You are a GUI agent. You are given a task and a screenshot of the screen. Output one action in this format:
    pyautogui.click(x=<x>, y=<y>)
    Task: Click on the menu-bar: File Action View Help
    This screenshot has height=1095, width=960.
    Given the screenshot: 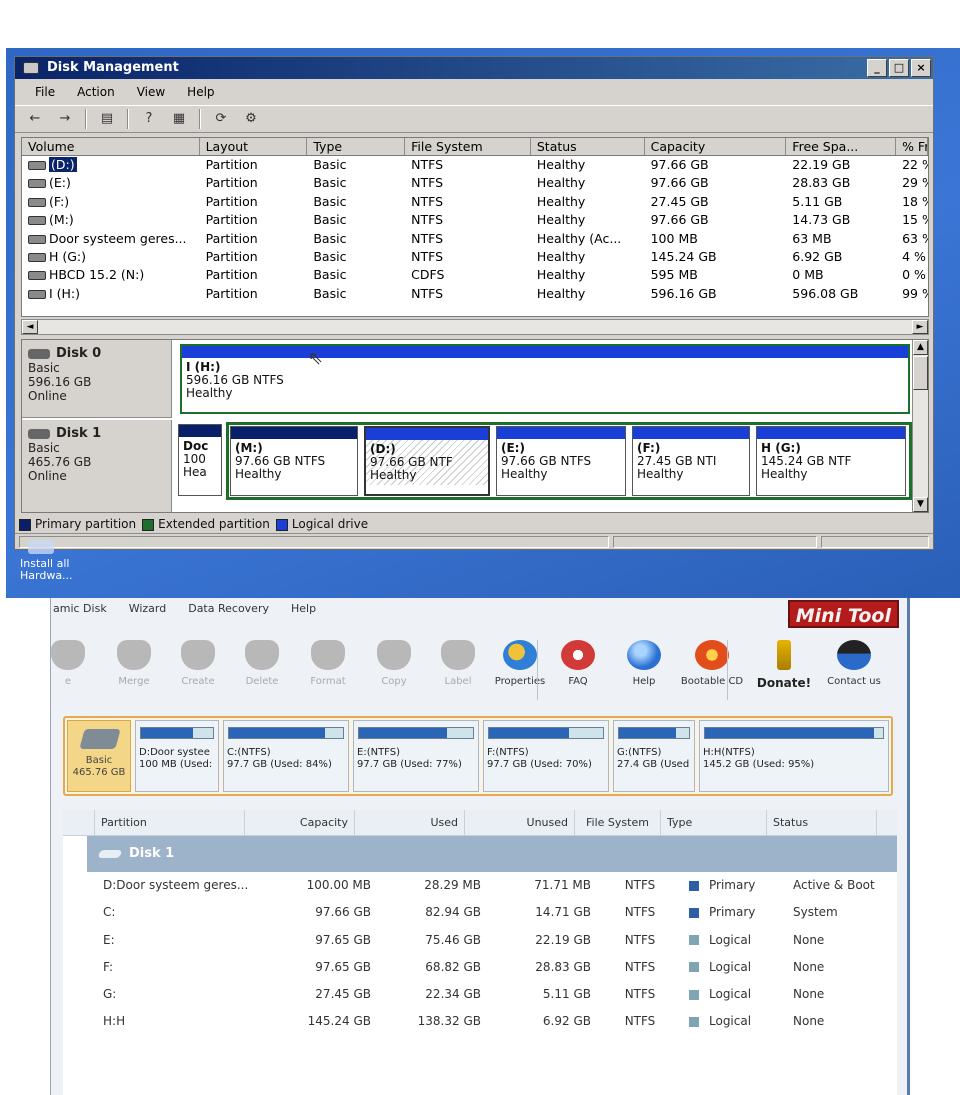 What is the action you would take?
    pyautogui.click(x=474, y=92)
    